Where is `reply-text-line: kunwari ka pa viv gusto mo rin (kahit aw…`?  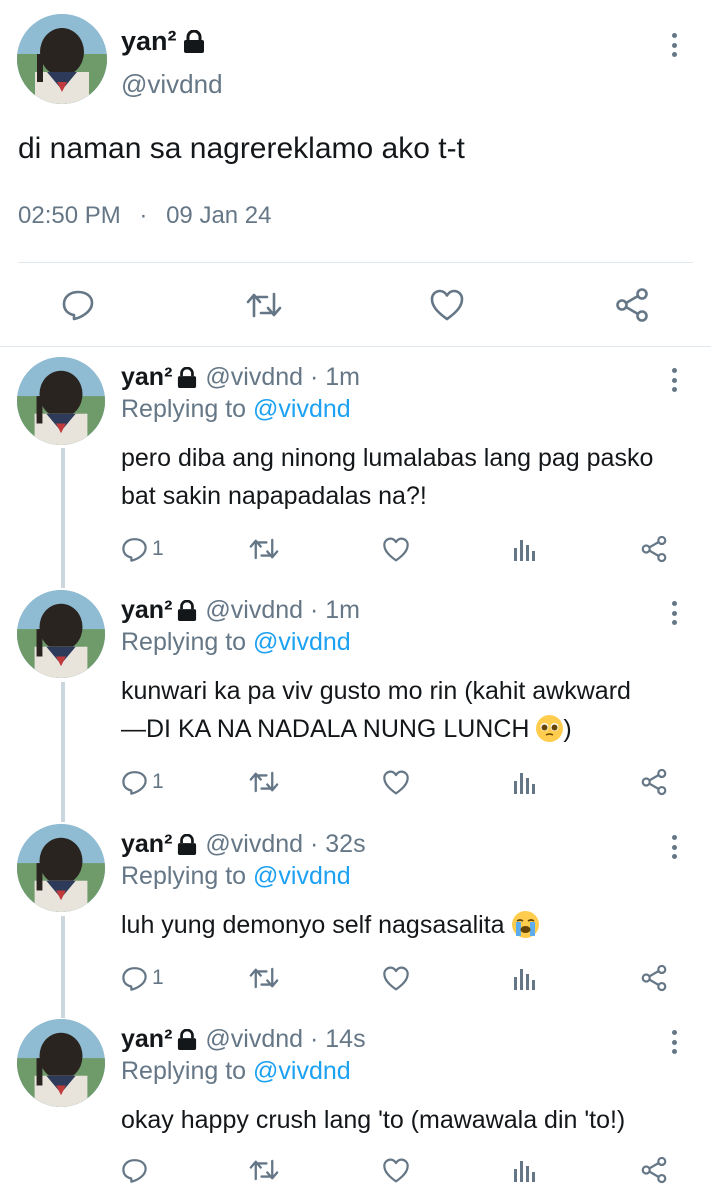
reply-text-line: kunwari ka pa viv gusto mo rin (kahit aw… is located at coordinates (376, 691).